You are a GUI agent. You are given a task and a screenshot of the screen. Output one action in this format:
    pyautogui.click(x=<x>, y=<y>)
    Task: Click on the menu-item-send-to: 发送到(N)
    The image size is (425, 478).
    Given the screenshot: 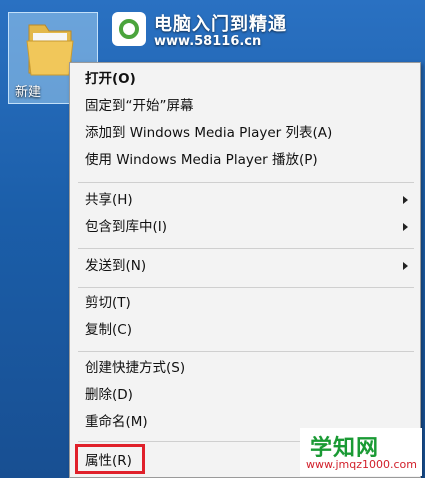 What is the action you would take?
    pyautogui.click(x=245, y=266)
    